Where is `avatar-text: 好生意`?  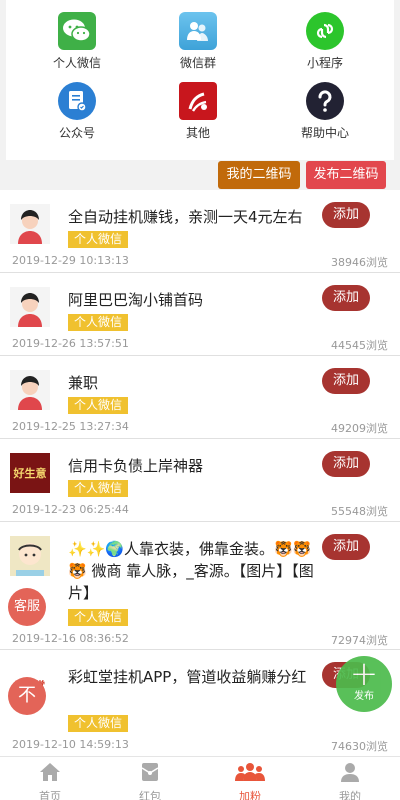
avatar-text: 好生意 is located at coordinates (30, 473).